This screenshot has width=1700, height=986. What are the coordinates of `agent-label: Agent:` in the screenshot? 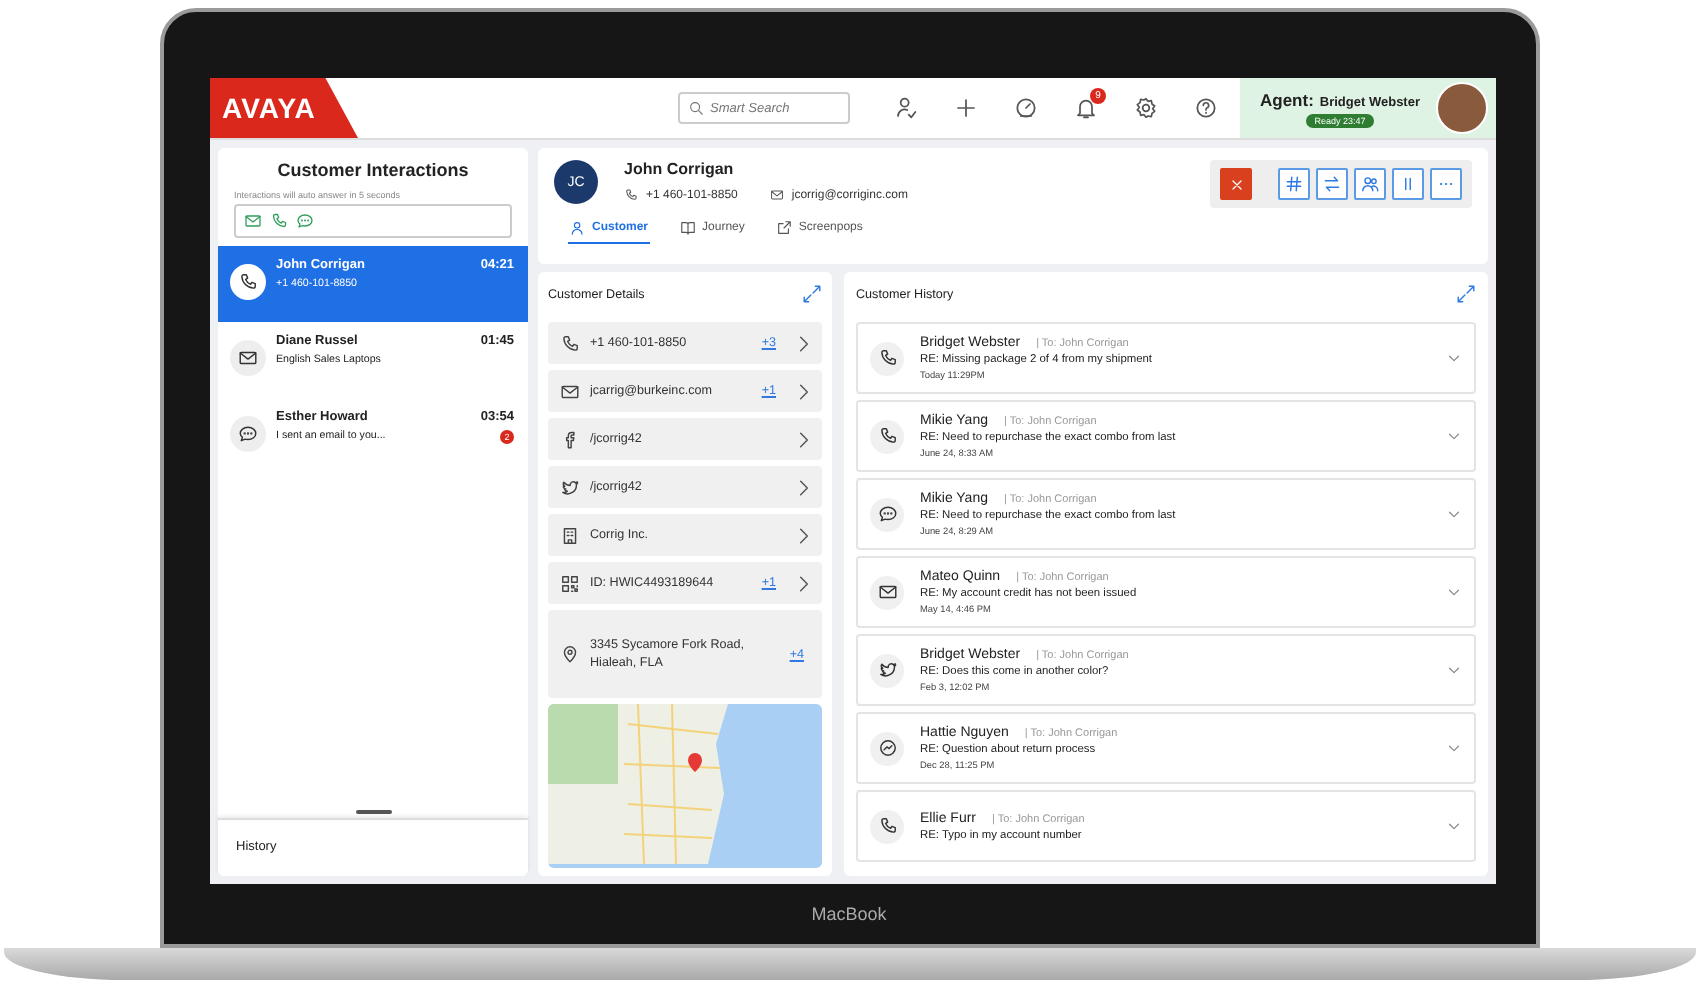 It's located at (1286, 99).